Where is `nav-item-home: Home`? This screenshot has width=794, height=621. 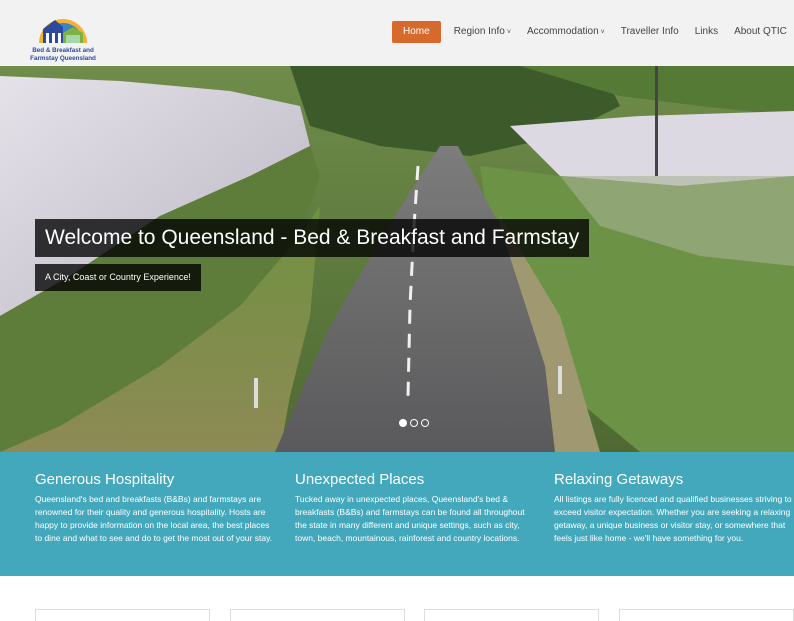
nav-item-home: Home is located at coordinates (416, 32).